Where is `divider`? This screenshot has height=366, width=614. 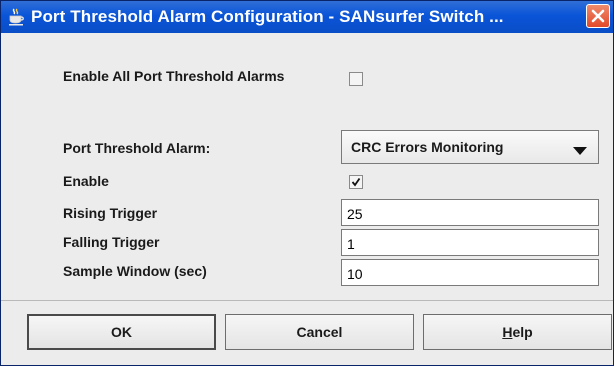
divider is located at coordinates (307, 300).